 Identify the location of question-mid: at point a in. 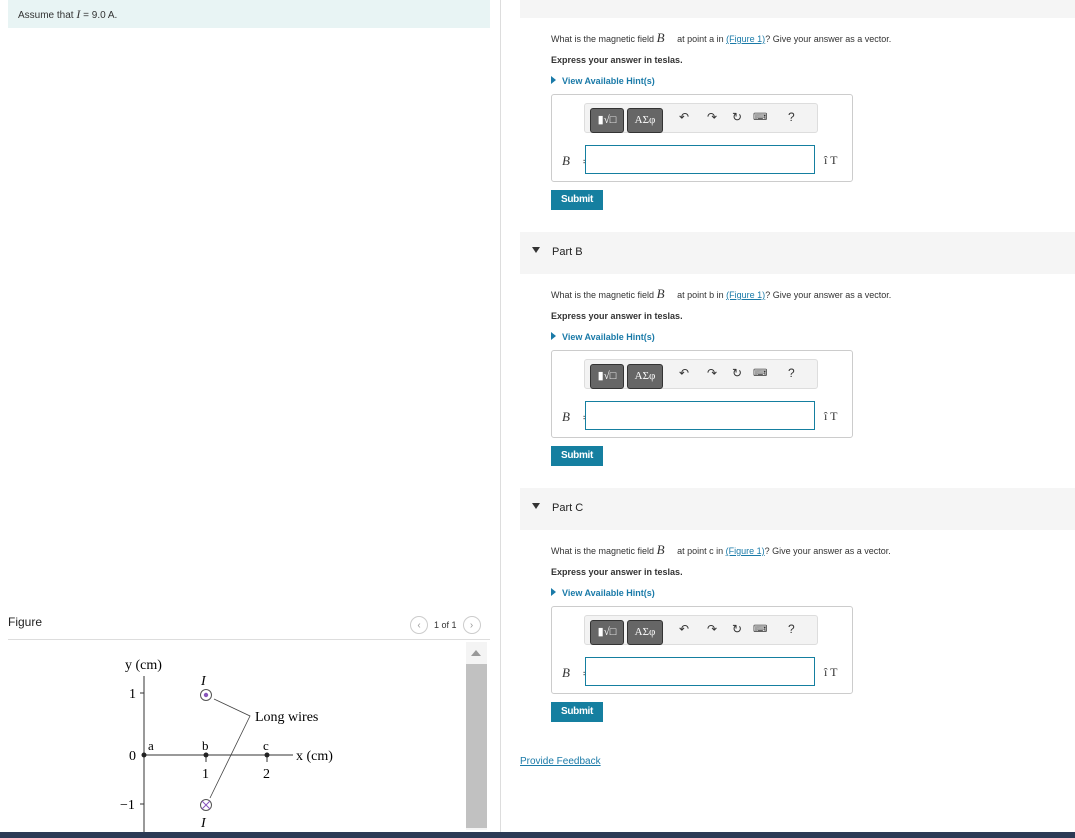
(700, 39).